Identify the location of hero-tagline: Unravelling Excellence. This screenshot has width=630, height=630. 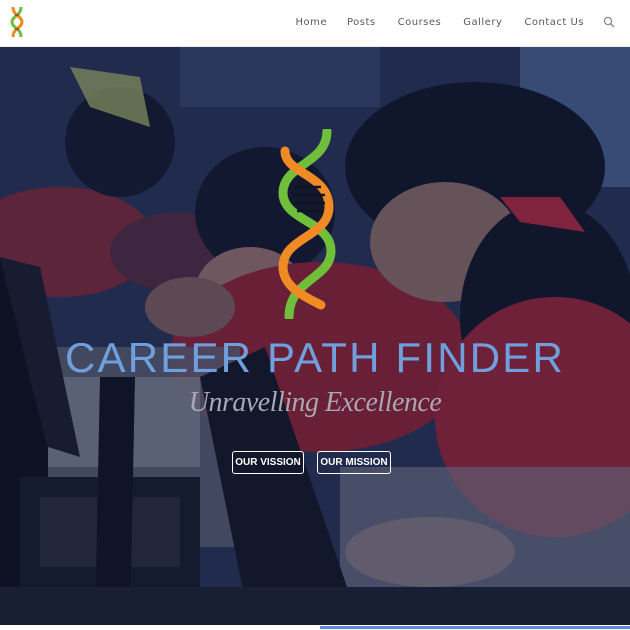
(315, 402).